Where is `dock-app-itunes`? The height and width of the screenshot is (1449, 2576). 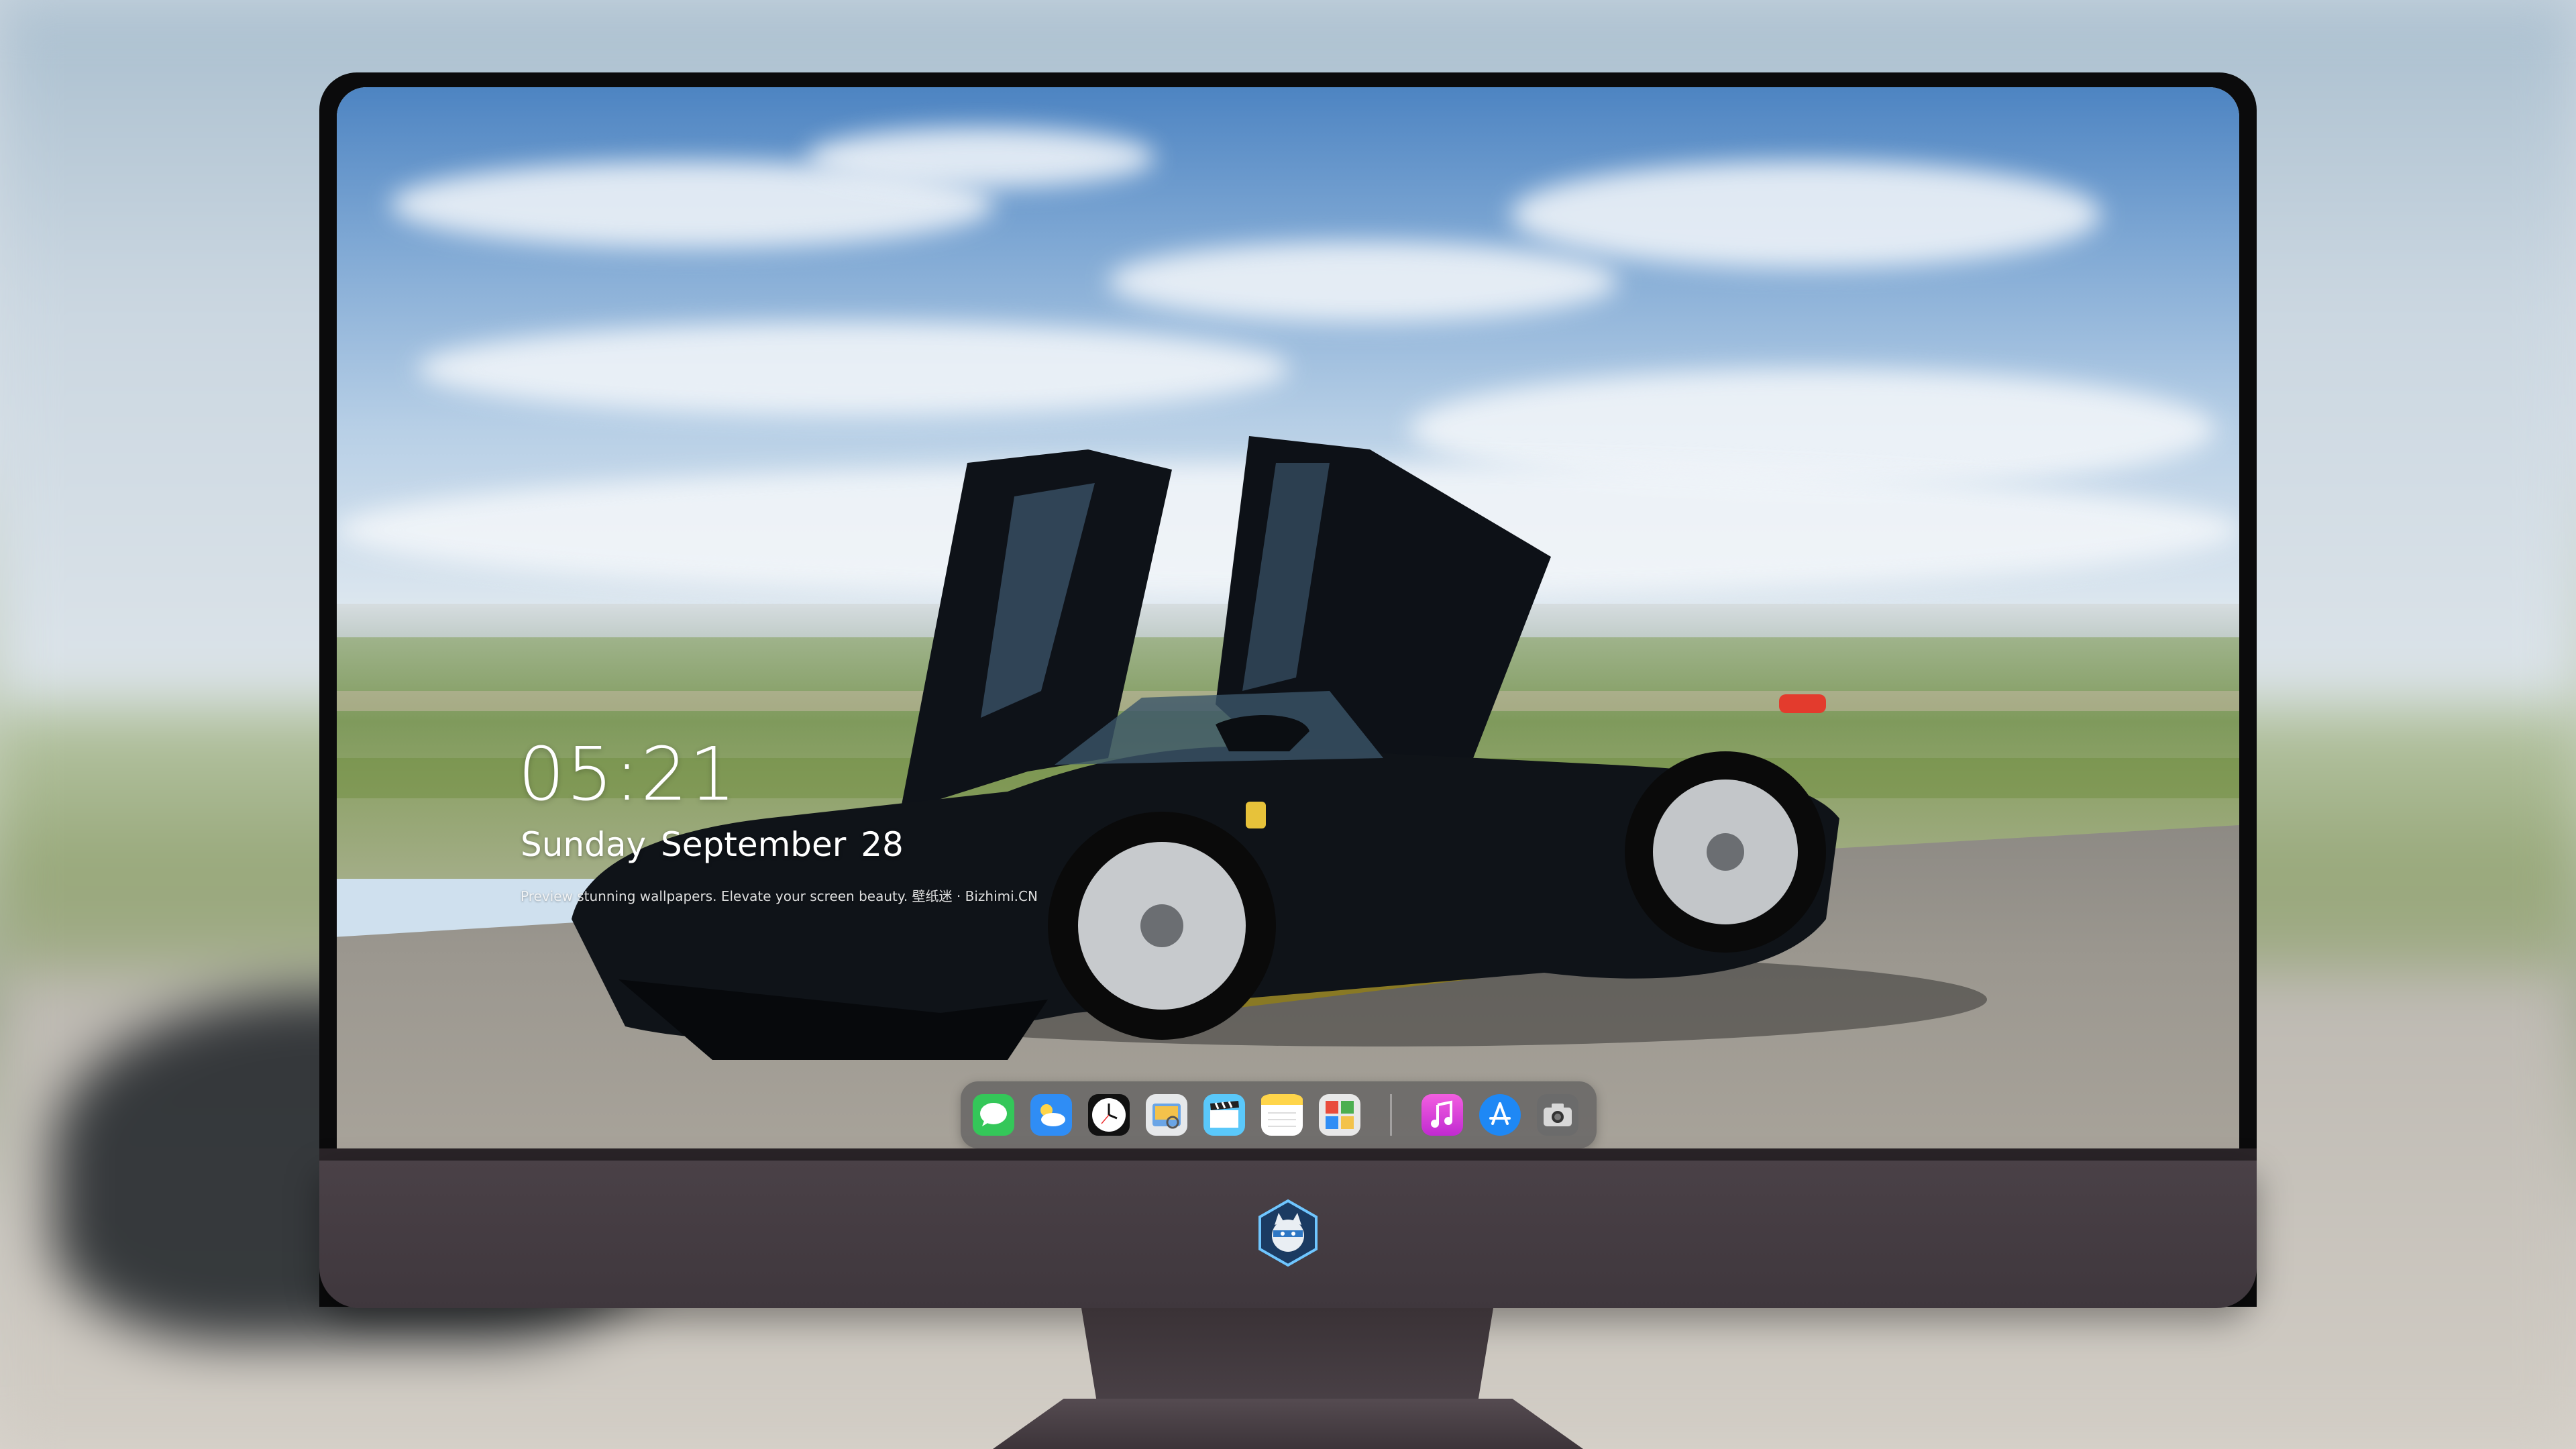 dock-app-itunes is located at coordinates (1442, 1115).